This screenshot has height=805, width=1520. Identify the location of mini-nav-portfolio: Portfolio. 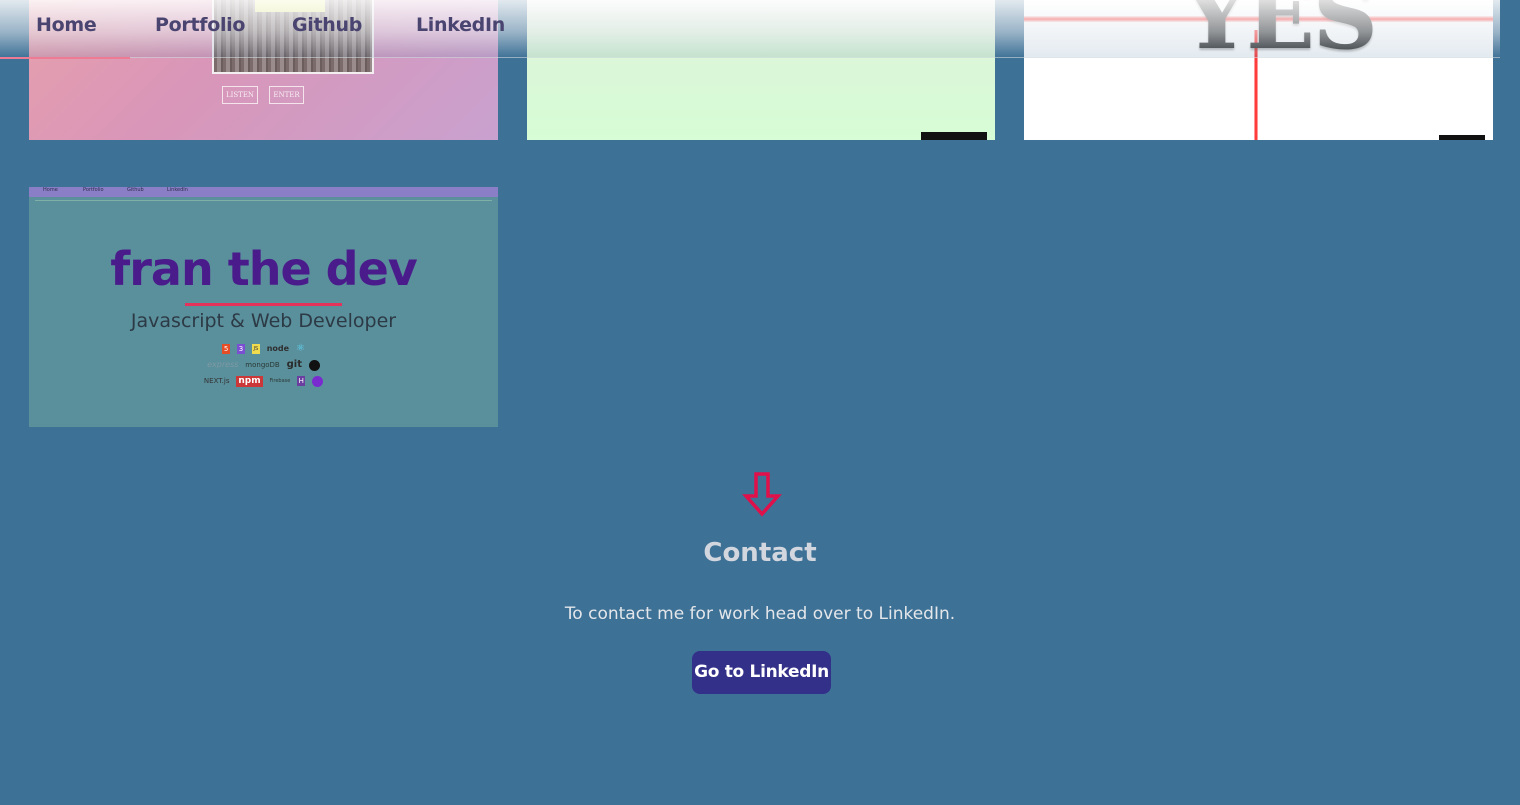
(93, 190).